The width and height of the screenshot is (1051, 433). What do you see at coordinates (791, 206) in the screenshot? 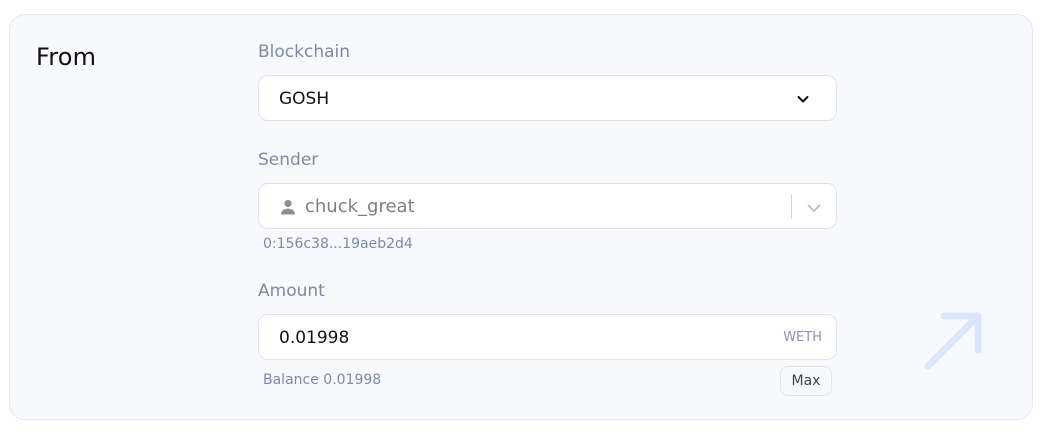
I see `select-divider` at bounding box center [791, 206].